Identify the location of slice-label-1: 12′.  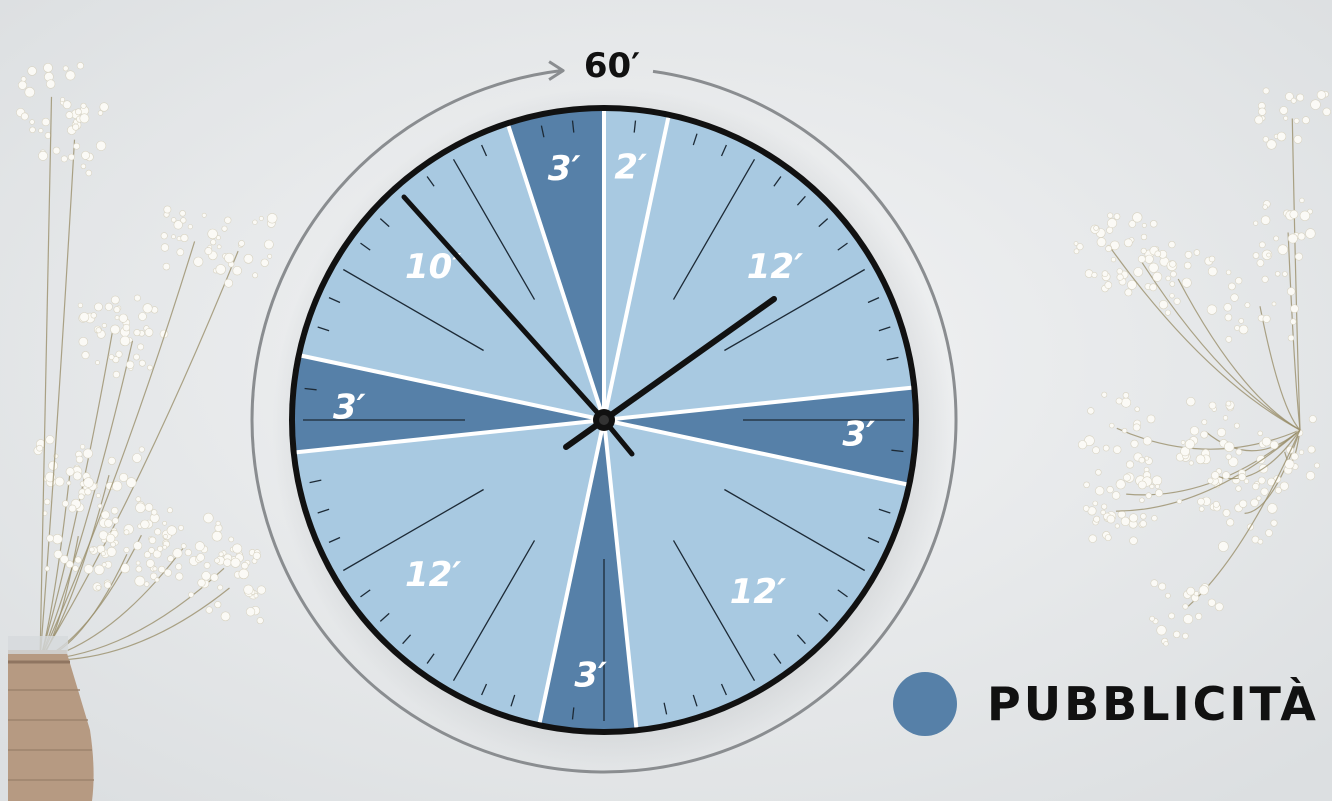
(775, 267).